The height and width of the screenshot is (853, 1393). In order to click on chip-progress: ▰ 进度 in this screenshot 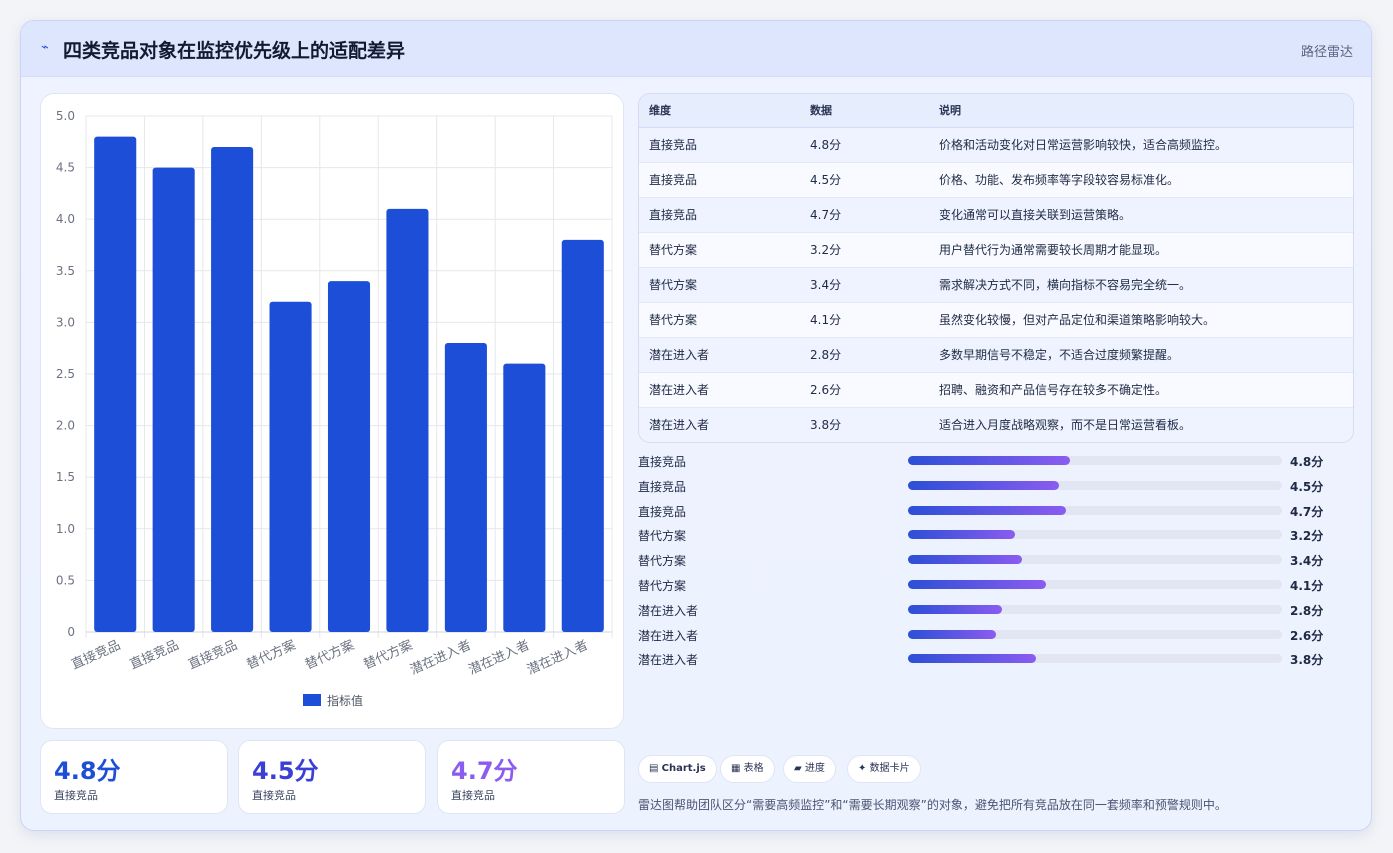, I will do `click(809, 769)`.